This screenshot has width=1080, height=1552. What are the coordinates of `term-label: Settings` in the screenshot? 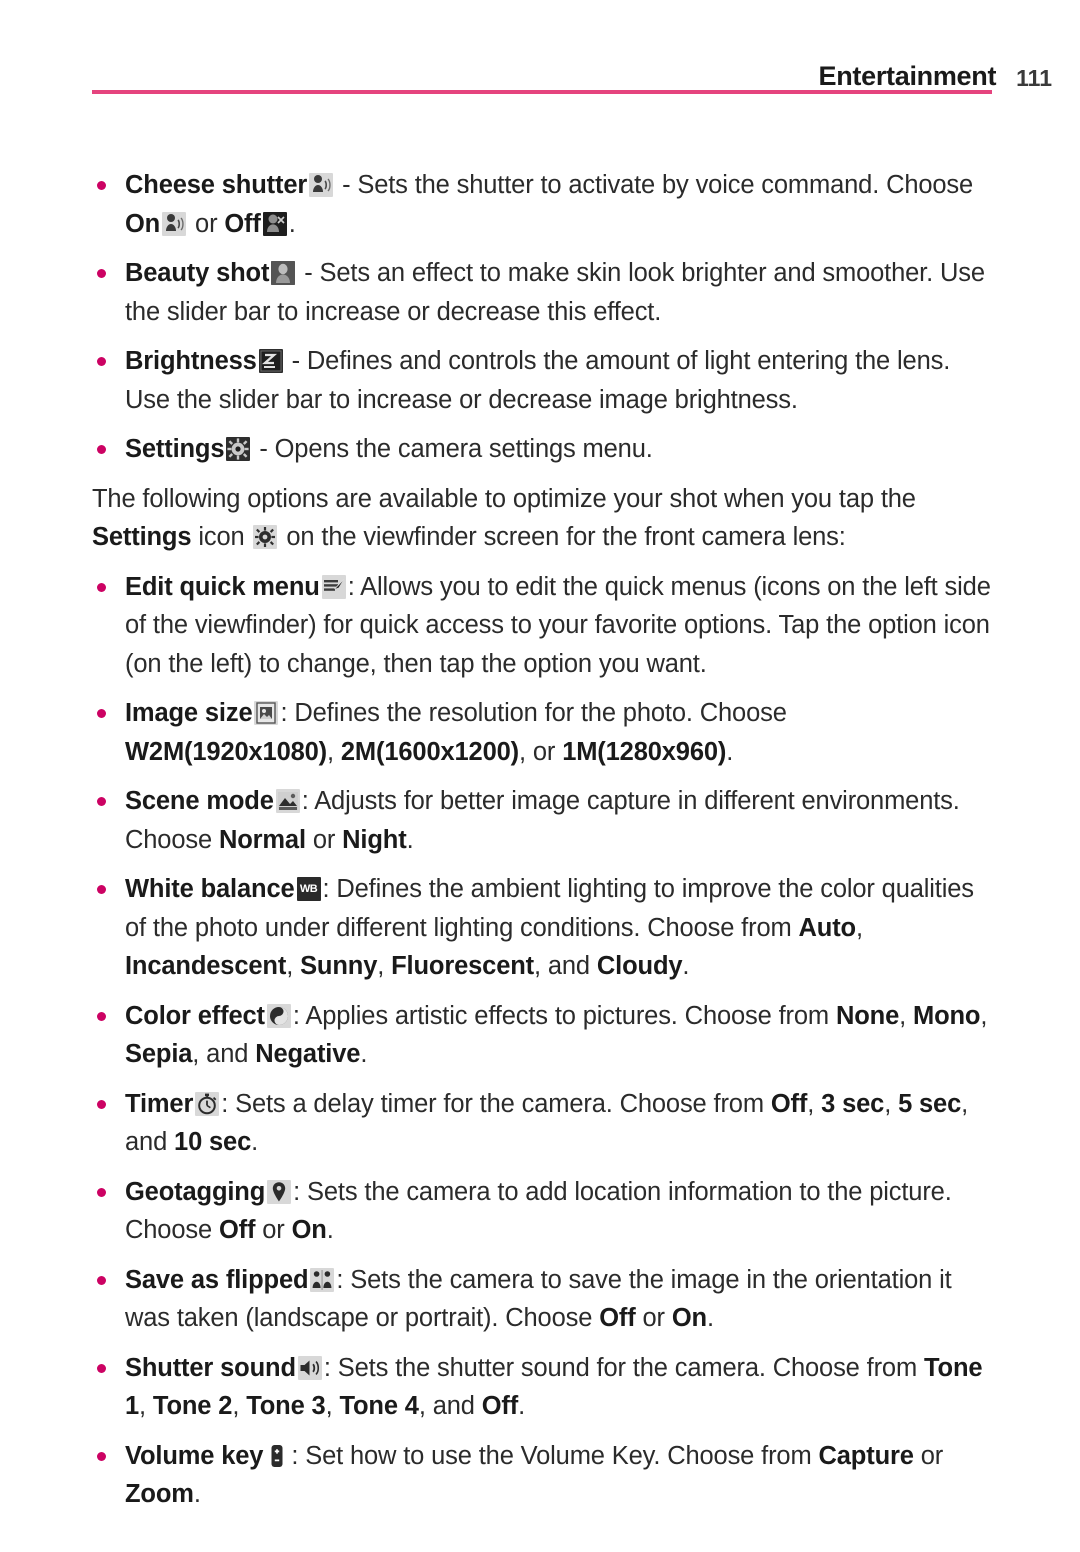 It's located at (175, 449).